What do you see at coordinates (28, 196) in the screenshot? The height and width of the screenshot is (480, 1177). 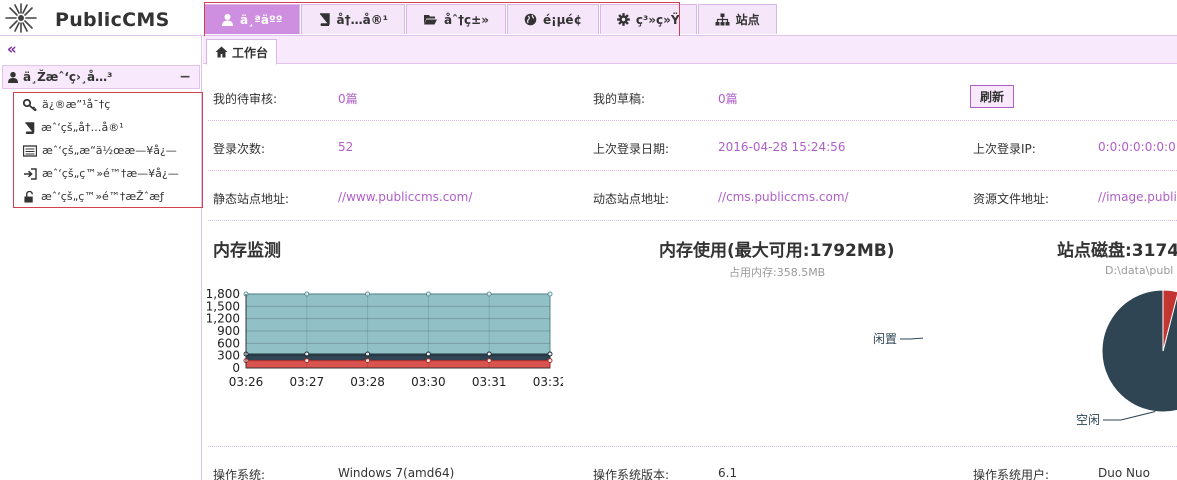 I see `unlock-icon` at bounding box center [28, 196].